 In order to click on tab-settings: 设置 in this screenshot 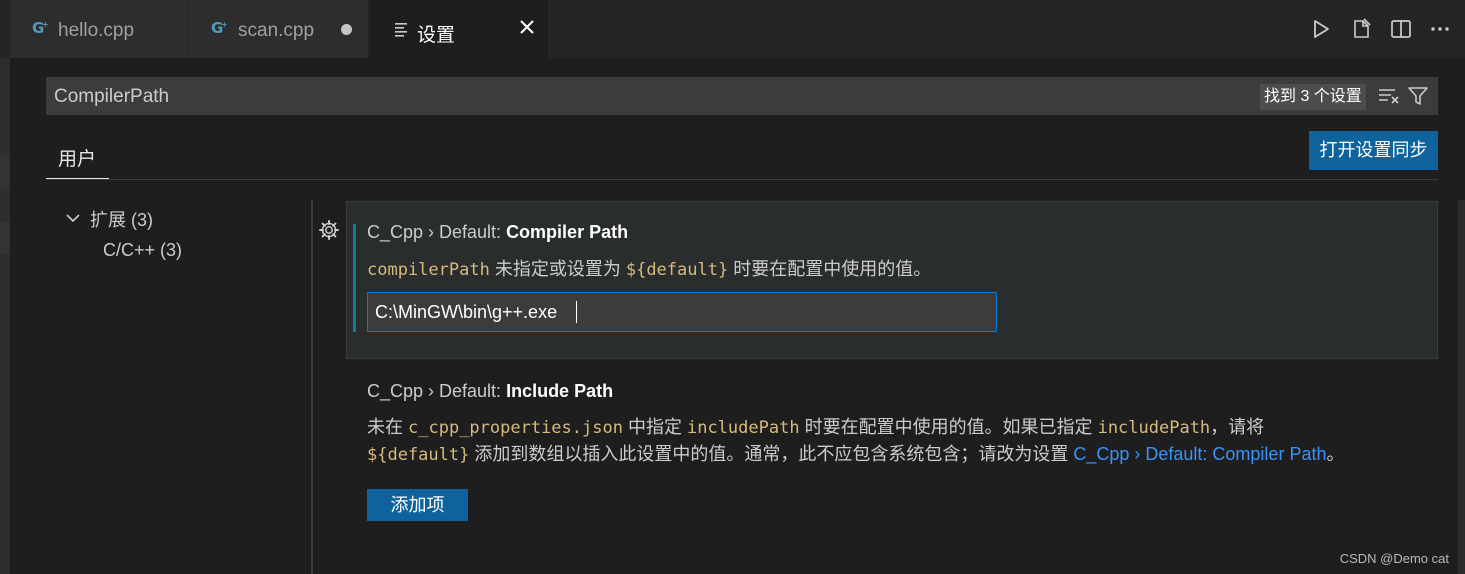, I will do `click(459, 29)`.